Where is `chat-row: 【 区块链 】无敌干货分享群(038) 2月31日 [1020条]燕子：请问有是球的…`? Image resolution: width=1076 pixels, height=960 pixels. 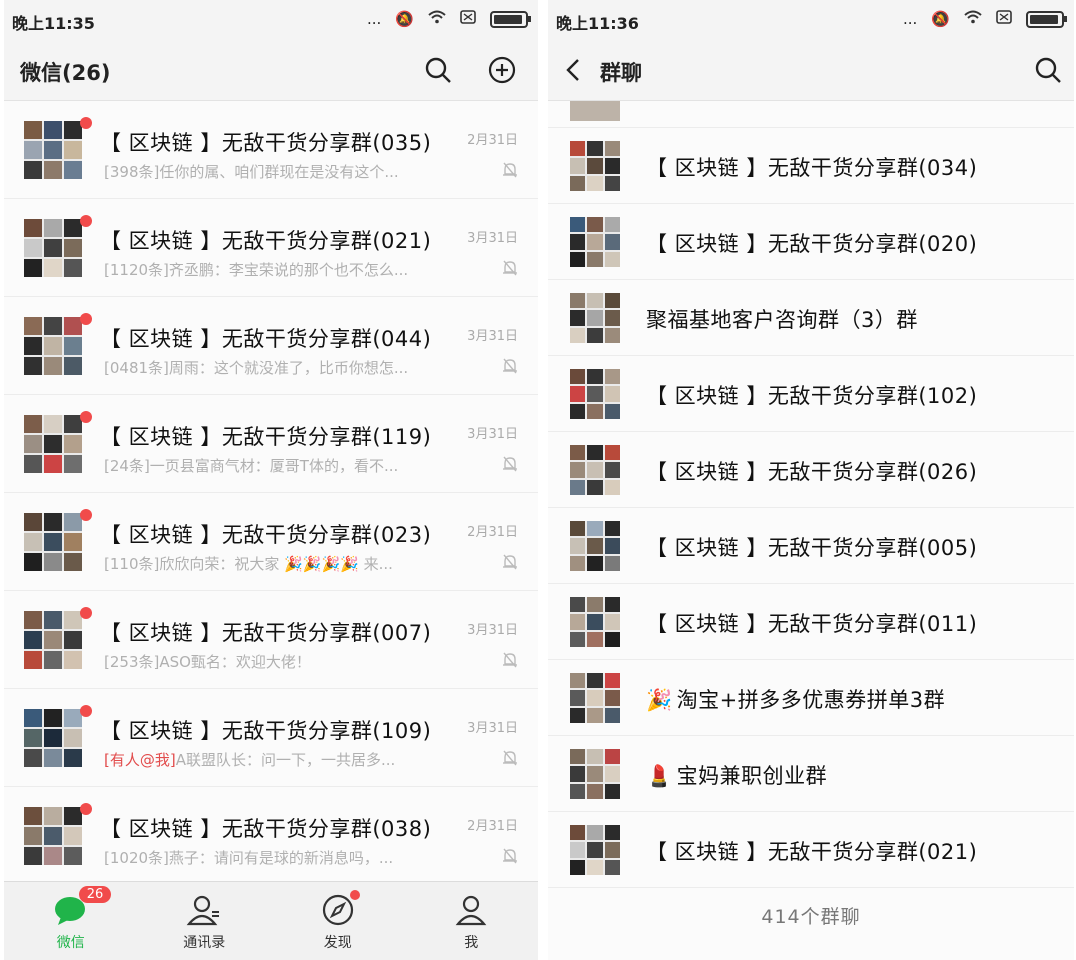
chat-row: 【 区块链 】无敌干货分享群(038) 2月31日 [1020条]燕子：请问有是球的… is located at coordinates (271, 836).